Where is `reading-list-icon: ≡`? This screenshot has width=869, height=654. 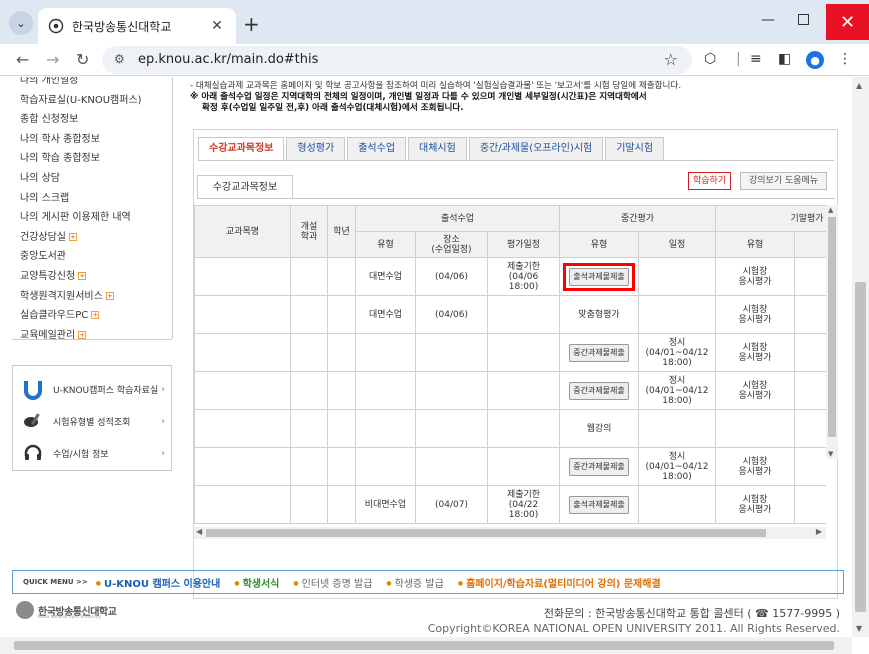
reading-list-icon: ≡ is located at coordinates (756, 59).